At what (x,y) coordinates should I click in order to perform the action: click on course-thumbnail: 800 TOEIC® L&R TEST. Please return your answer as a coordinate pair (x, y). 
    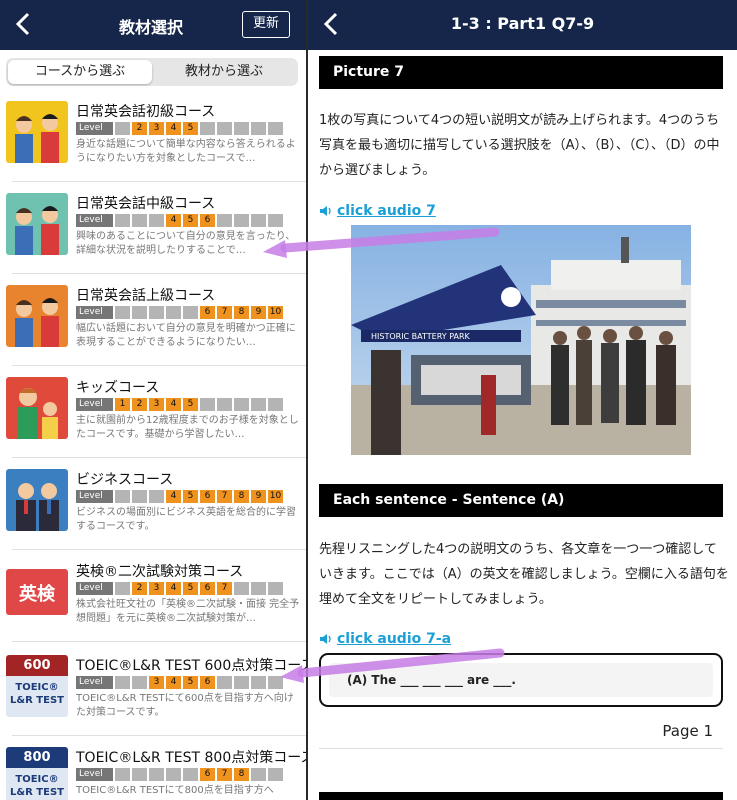
    Looking at the image, I should click on (37, 773).